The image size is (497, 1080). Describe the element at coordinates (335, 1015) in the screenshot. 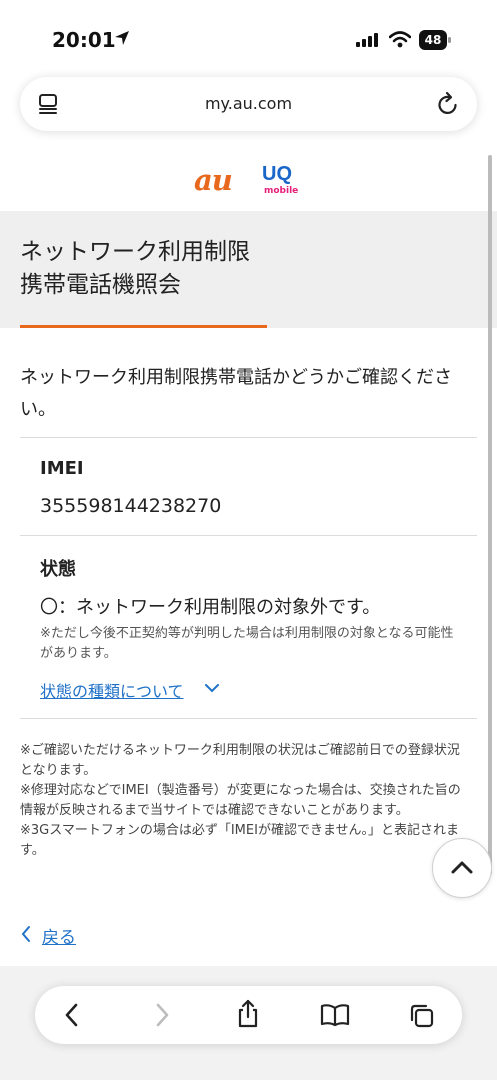

I see `bookmarks-icon` at that location.